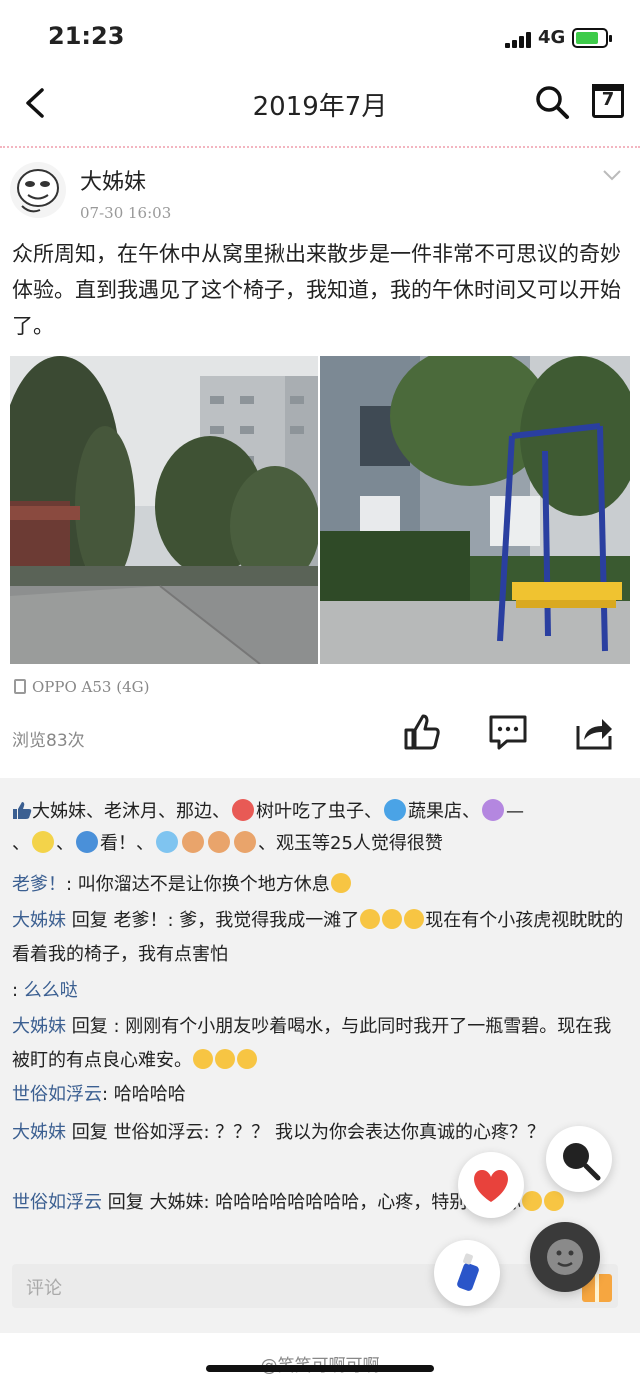  I want to click on likes-names-5: 、, so click(21, 843).